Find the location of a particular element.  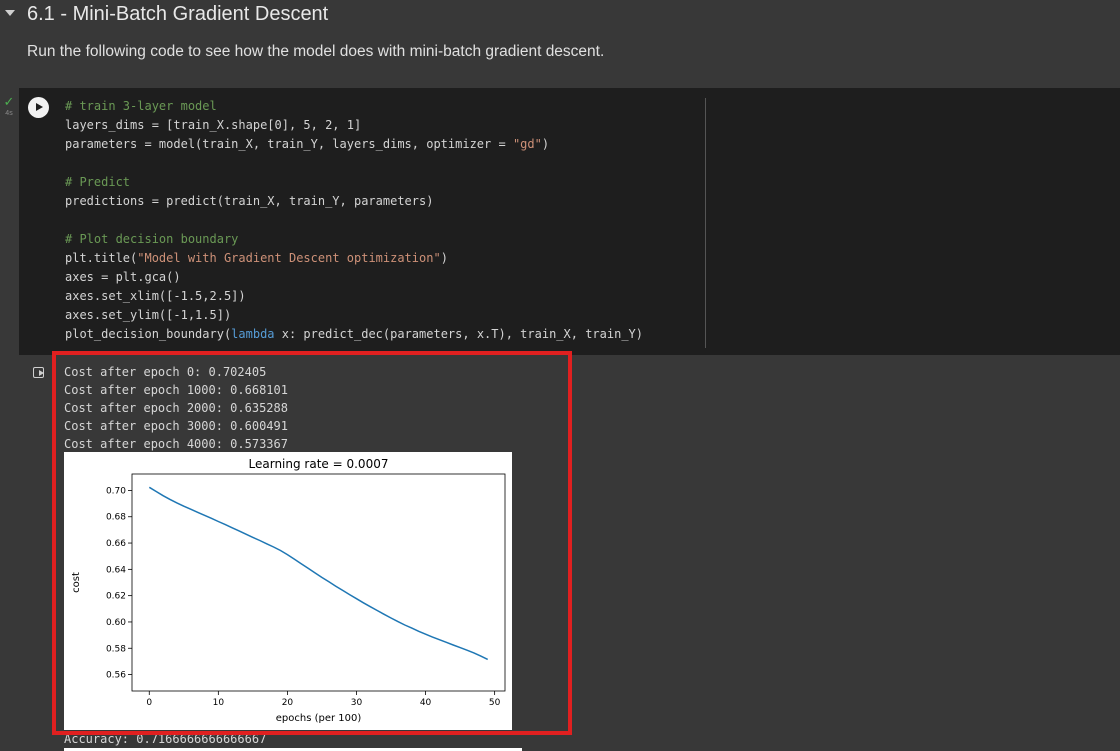

collapse-caret-icon is located at coordinates (10, 13).